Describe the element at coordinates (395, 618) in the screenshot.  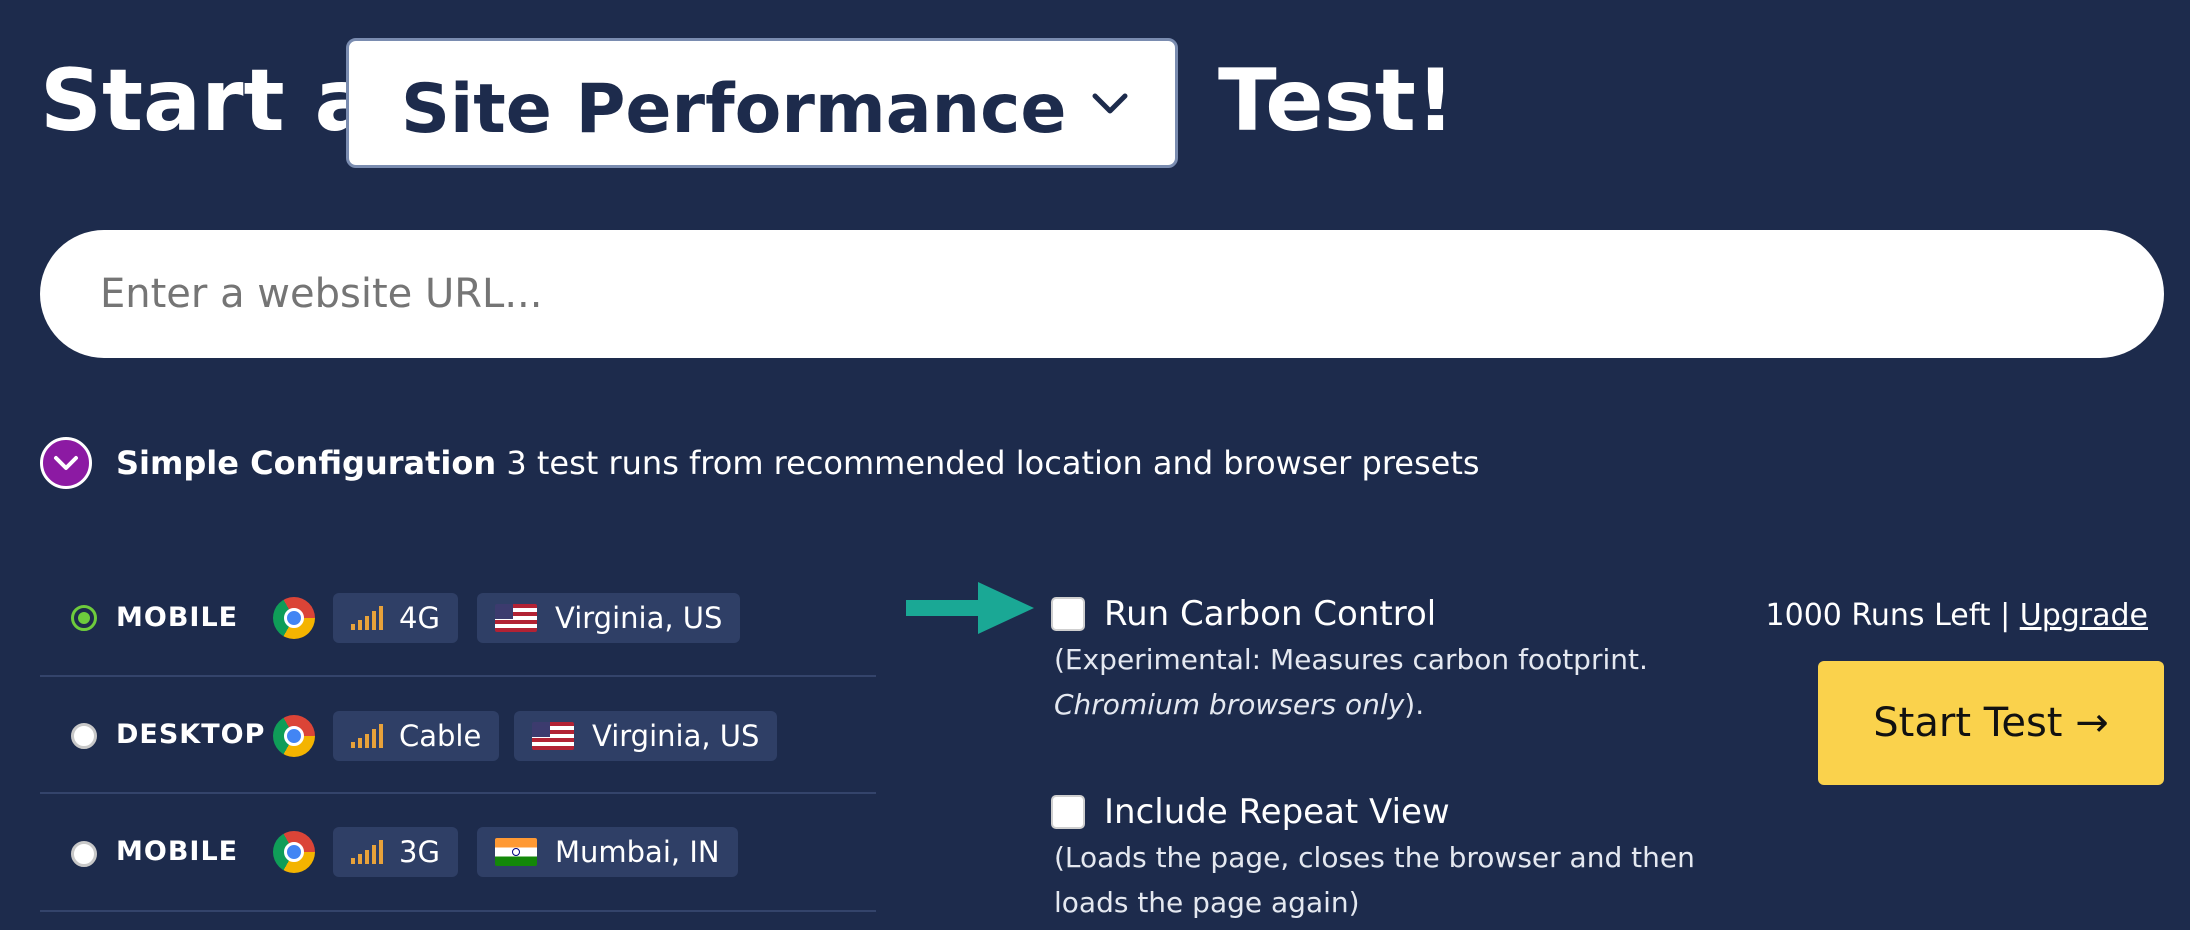
I see `connection-pill: 4G` at that location.